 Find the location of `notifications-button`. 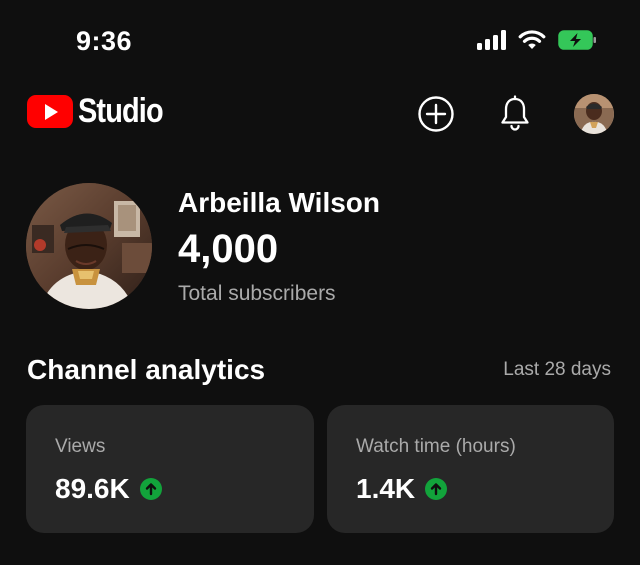

notifications-button is located at coordinates (515, 114).